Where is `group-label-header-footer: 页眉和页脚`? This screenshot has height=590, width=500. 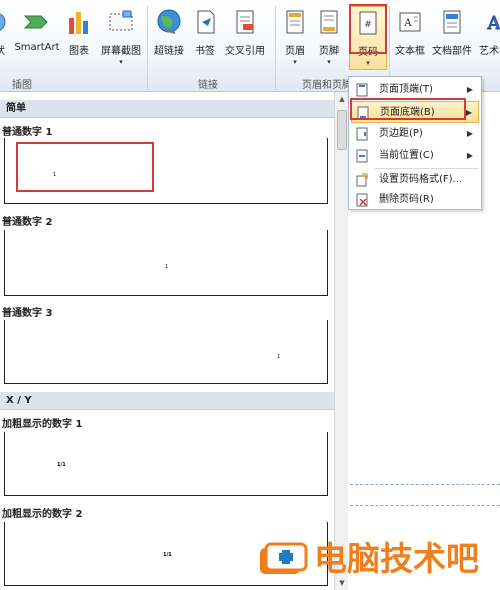 group-label-header-footer: 页眉和页脚 is located at coordinates (327, 85).